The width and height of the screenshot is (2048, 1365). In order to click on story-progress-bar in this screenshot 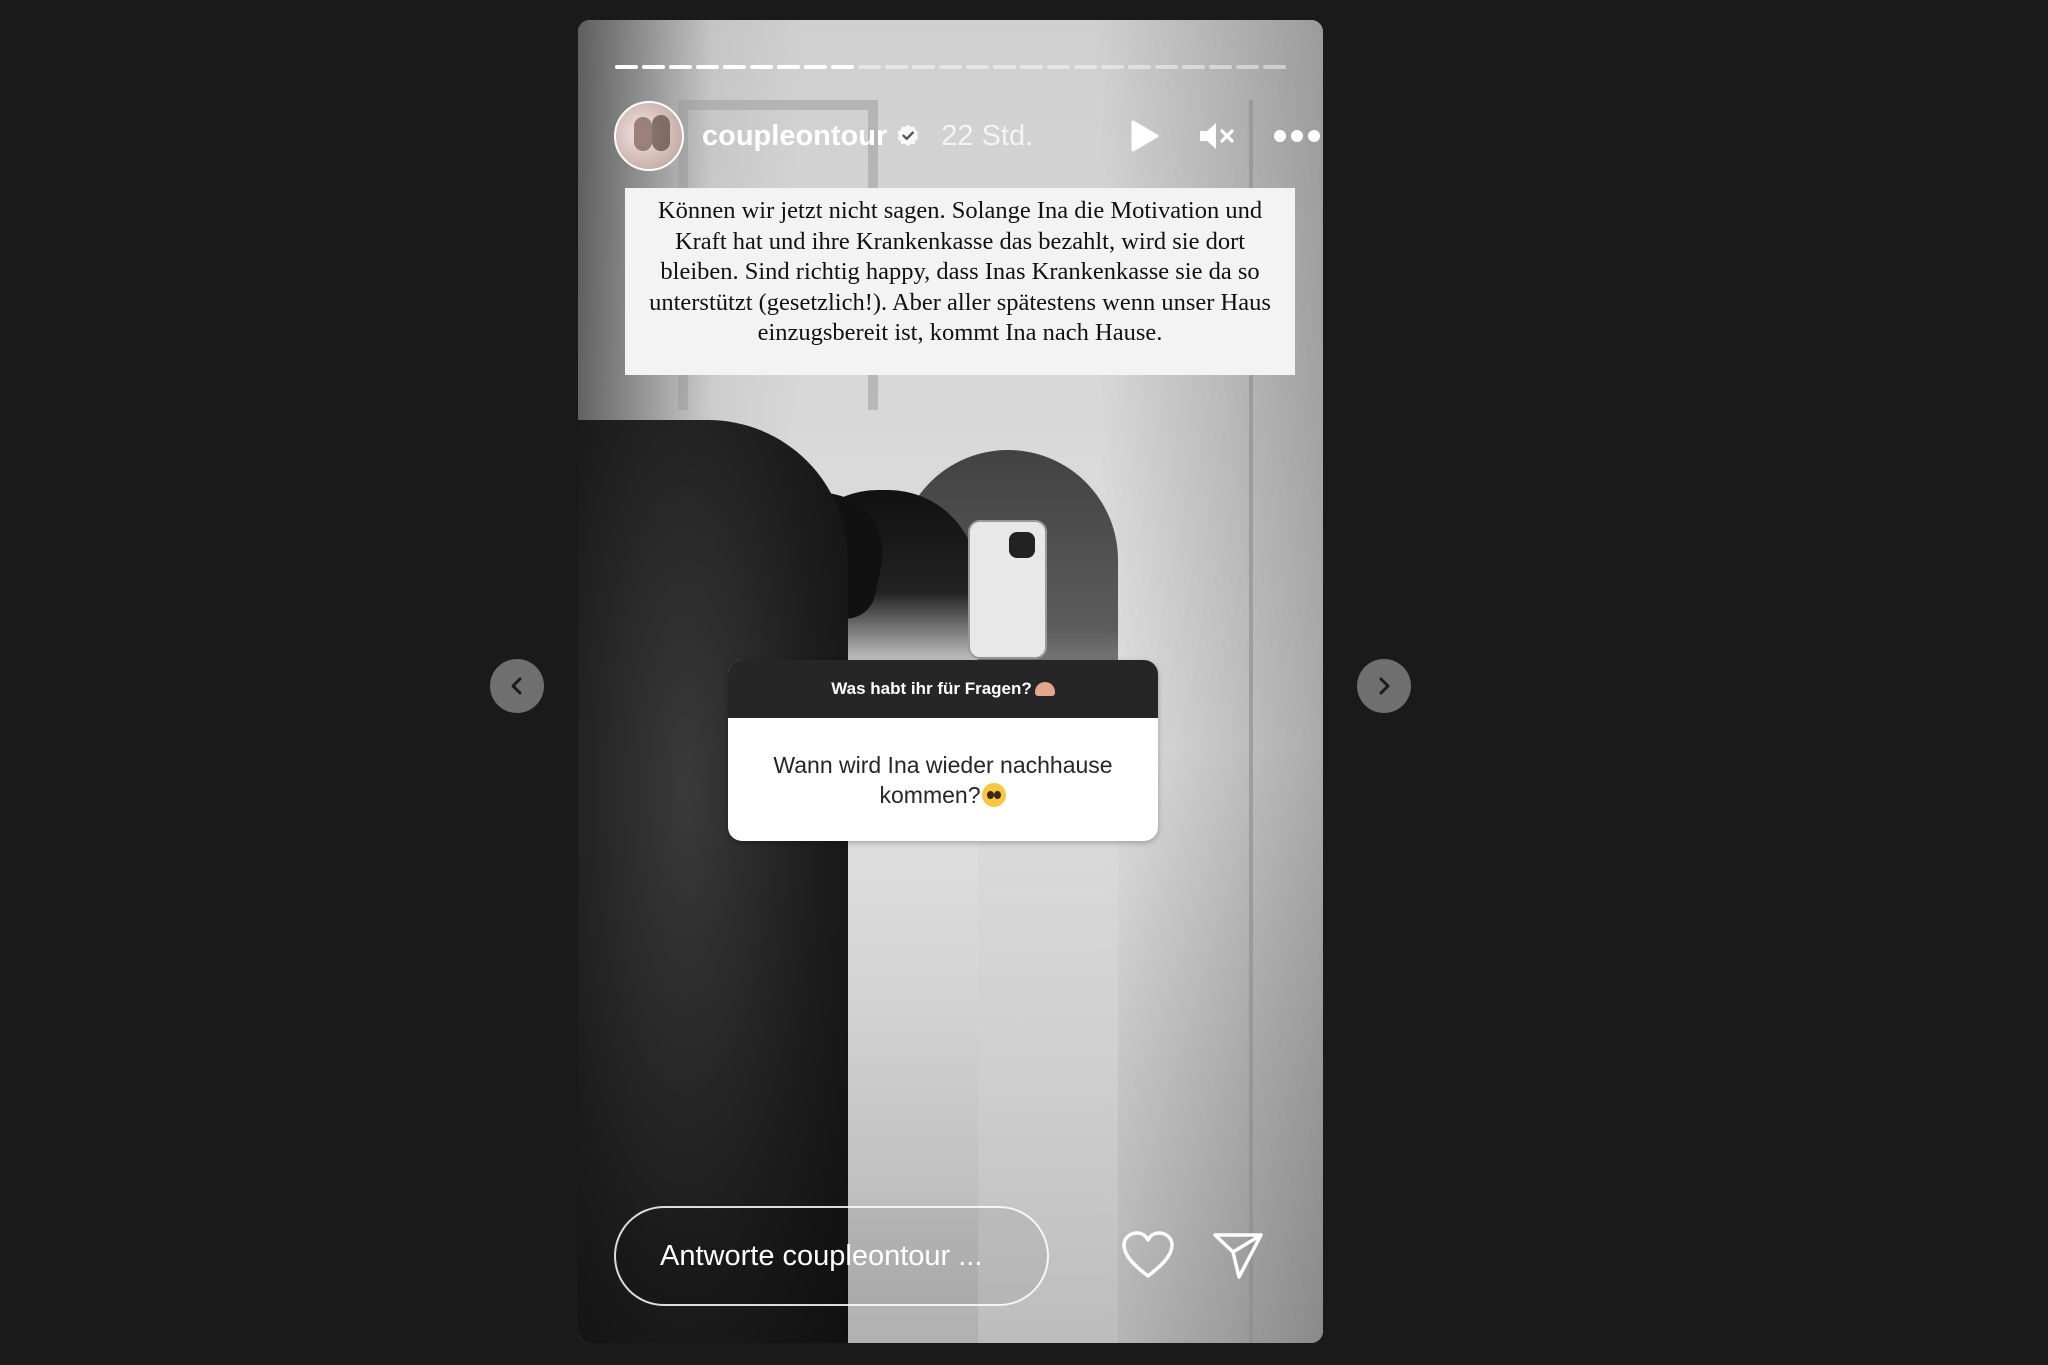, I will do `click(950, 67)`.